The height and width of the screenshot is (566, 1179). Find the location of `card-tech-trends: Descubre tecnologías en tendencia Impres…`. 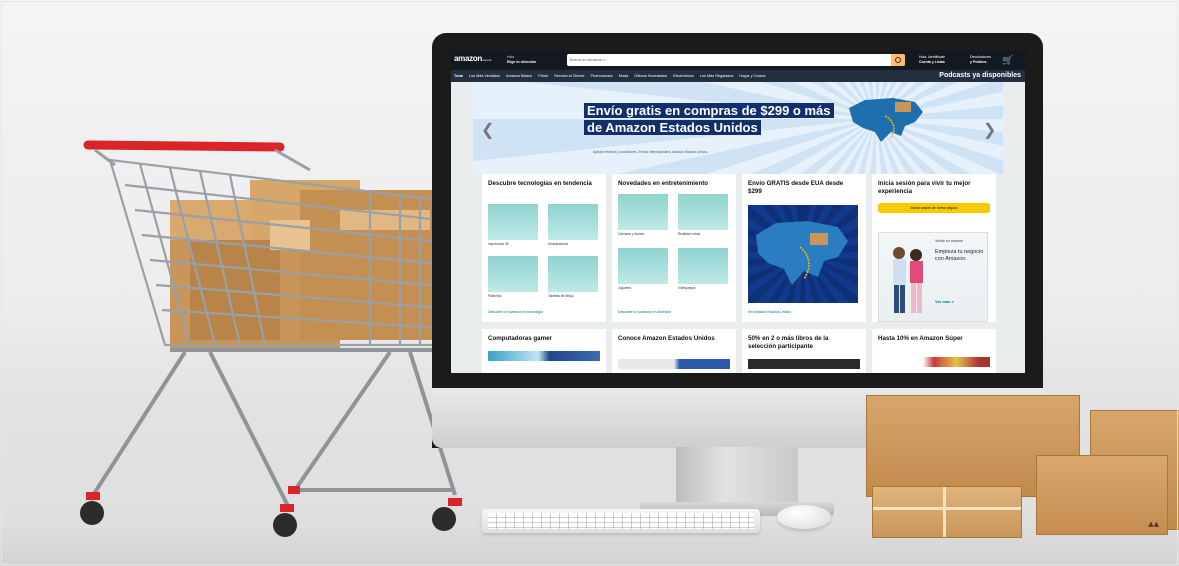

card-tech-trends: Descubre tecnologías en tendencia Impres… is located at coordinates (544, 248).